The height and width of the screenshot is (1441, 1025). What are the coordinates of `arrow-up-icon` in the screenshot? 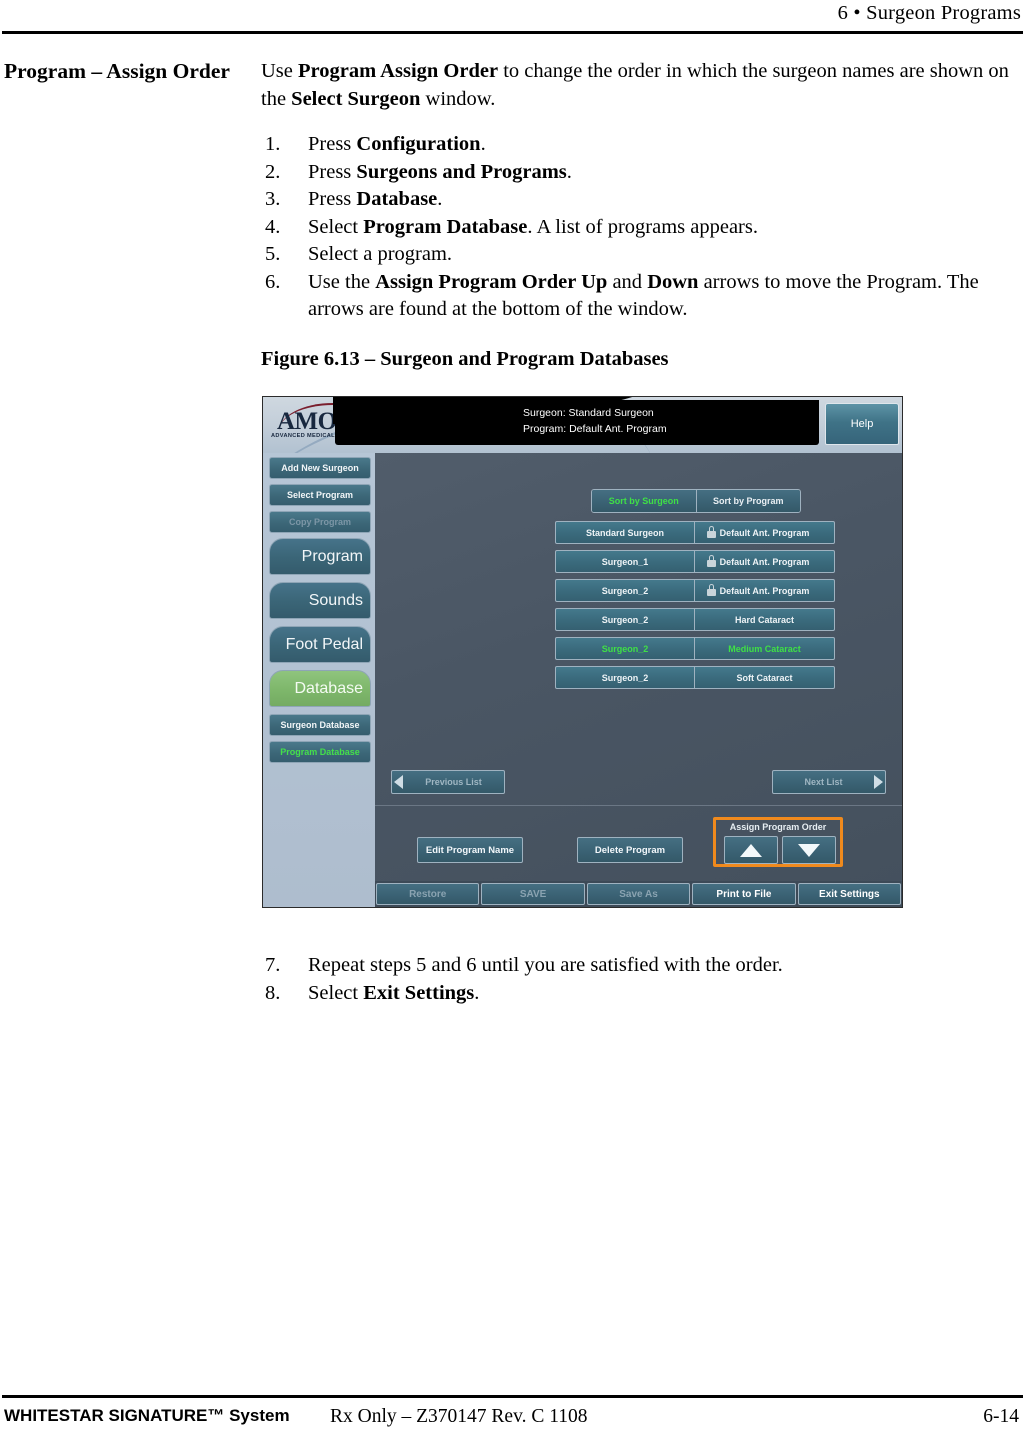 It's located at (751, 850).